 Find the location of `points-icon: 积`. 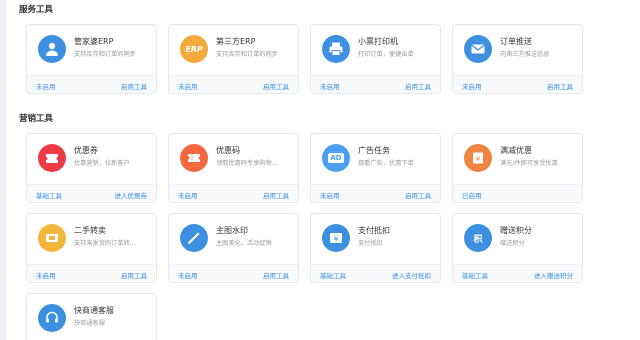

points-icon: 积 is located at coordinates (478, 238).